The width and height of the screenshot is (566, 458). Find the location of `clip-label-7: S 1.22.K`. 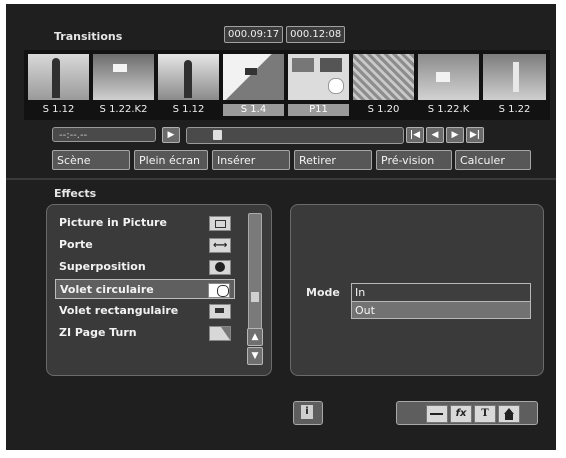

clip-label-7: S 1.22.K is located at coordinates (448, 109).